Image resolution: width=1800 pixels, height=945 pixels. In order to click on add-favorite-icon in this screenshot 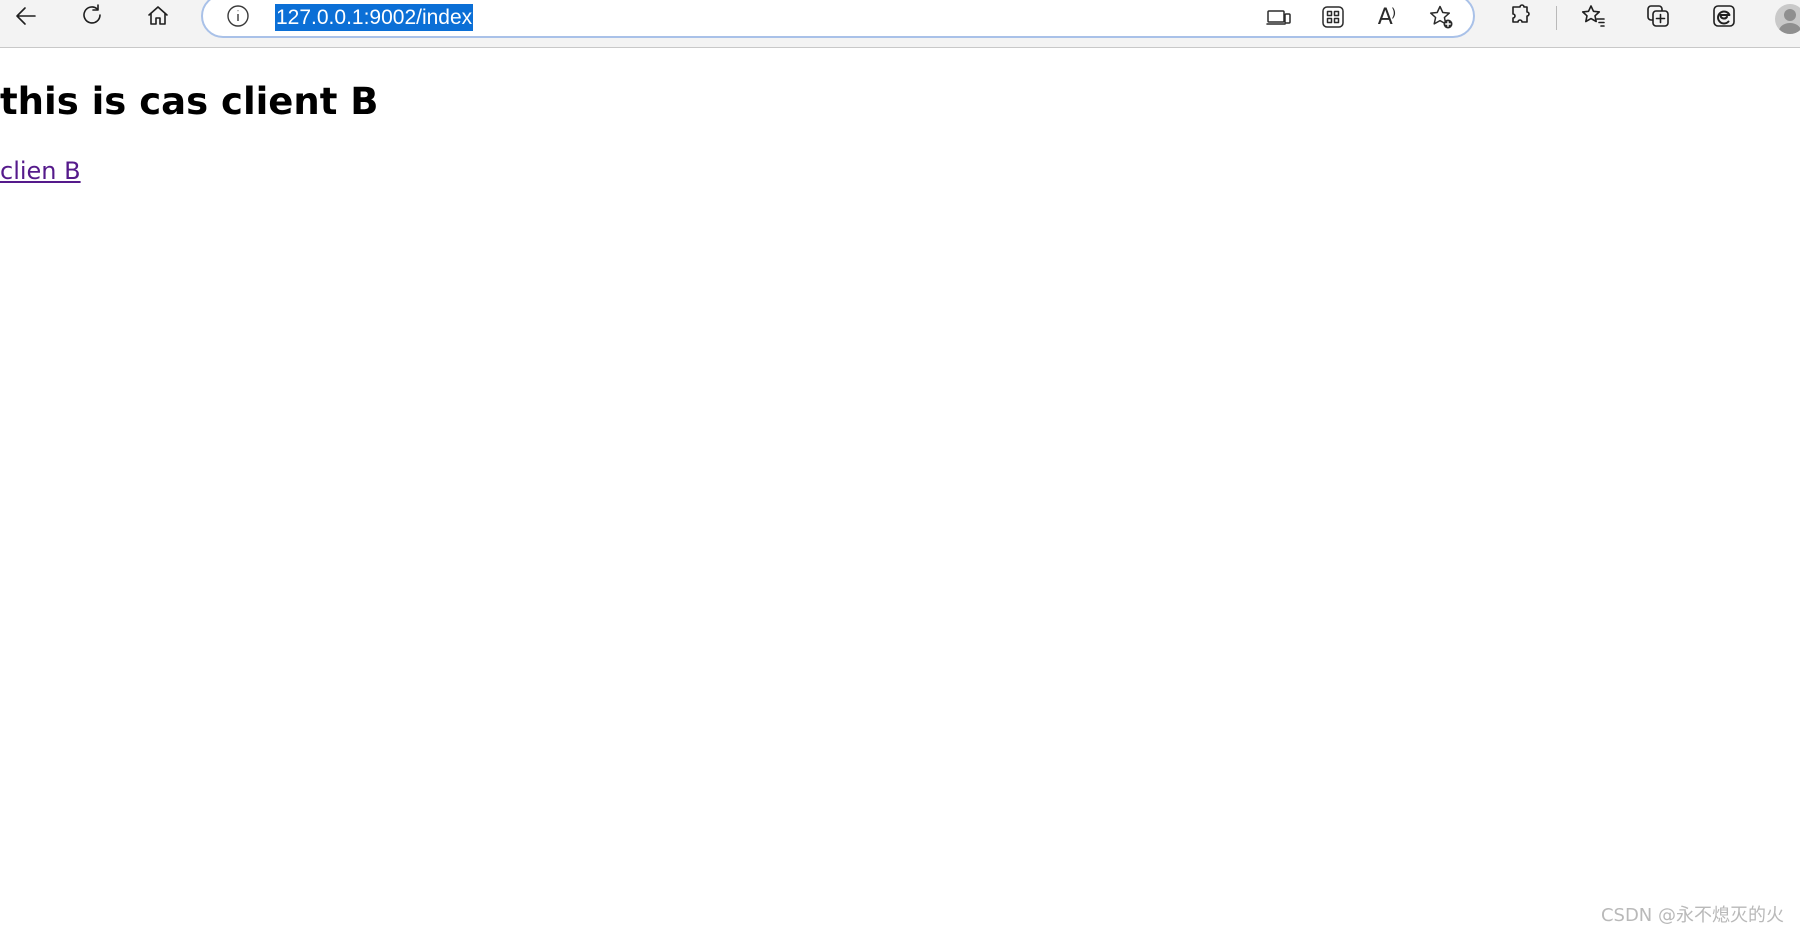, I will do `click(1441, 17)`.